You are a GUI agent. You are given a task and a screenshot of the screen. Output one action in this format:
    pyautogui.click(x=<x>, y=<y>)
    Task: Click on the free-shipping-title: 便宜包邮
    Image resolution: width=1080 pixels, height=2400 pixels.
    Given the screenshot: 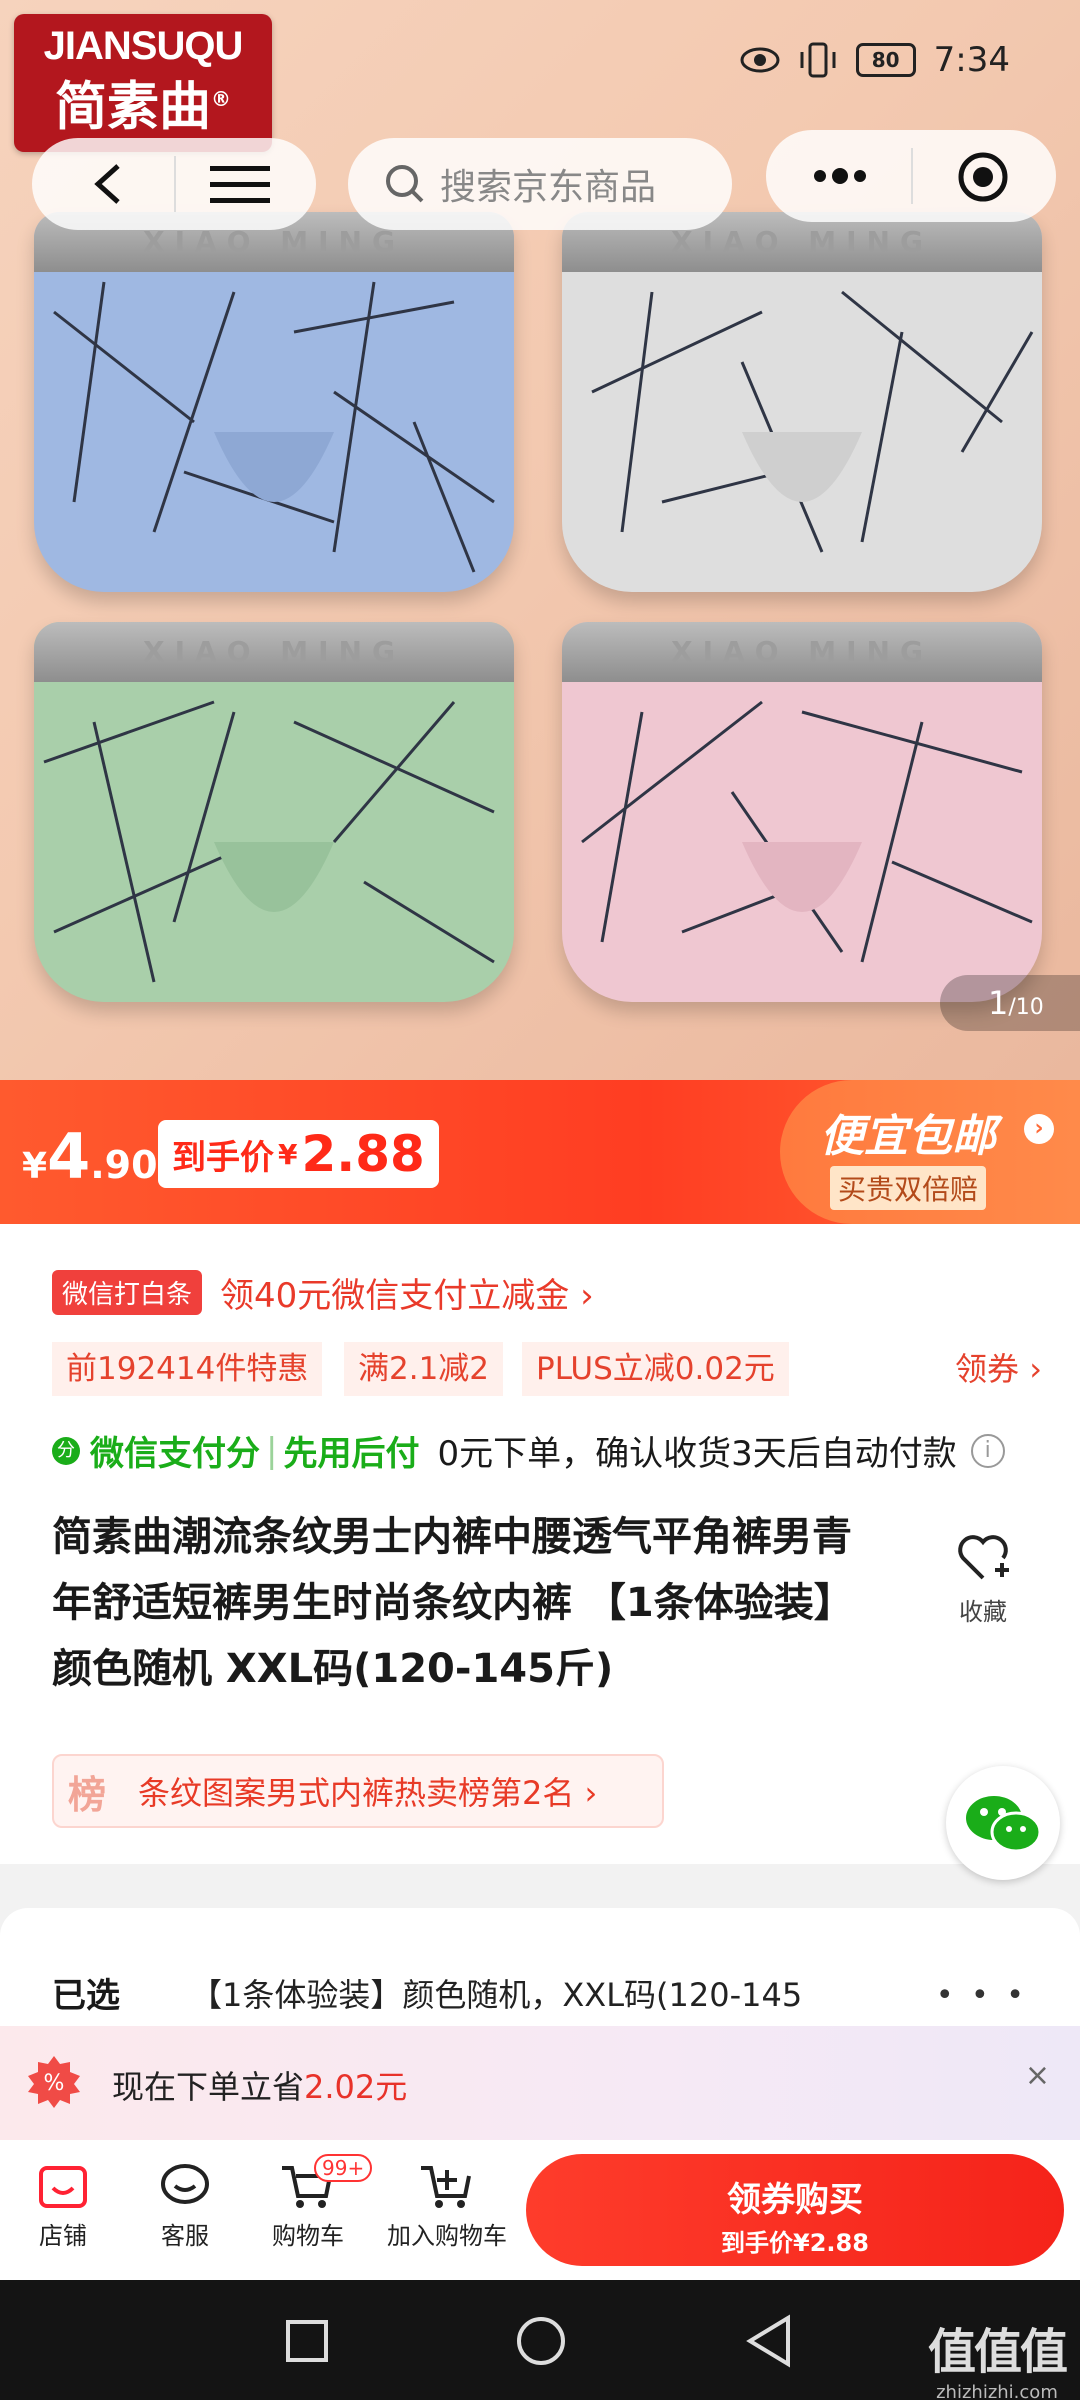 What is the action you would take?
    pyautogui.click(x=908, y=1136)
    